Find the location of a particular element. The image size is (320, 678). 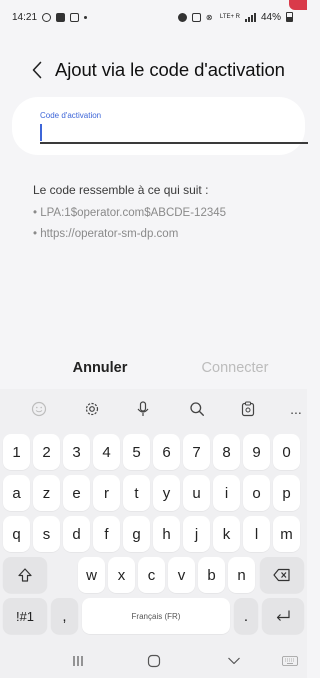

key-t: t is located at coordinates (136, 493).